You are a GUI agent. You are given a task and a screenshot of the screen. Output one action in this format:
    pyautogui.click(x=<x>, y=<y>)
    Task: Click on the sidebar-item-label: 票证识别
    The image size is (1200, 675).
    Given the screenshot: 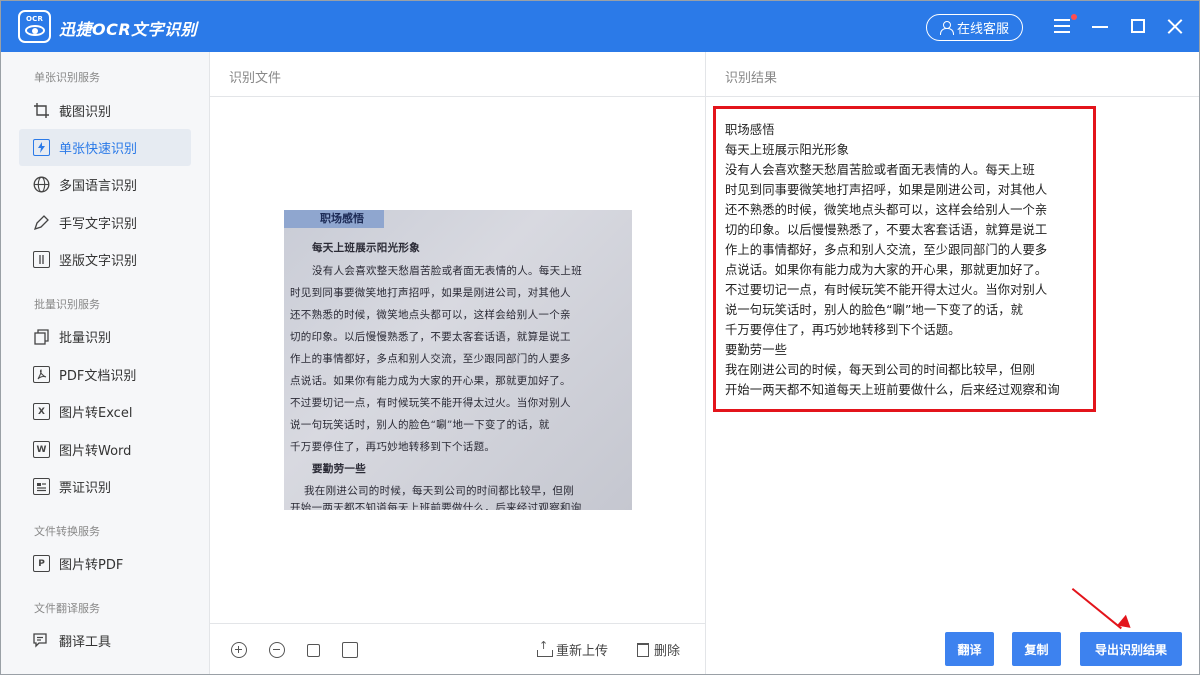 What is the action you would take?
    pyautogui.click(x=85, y=488)
    